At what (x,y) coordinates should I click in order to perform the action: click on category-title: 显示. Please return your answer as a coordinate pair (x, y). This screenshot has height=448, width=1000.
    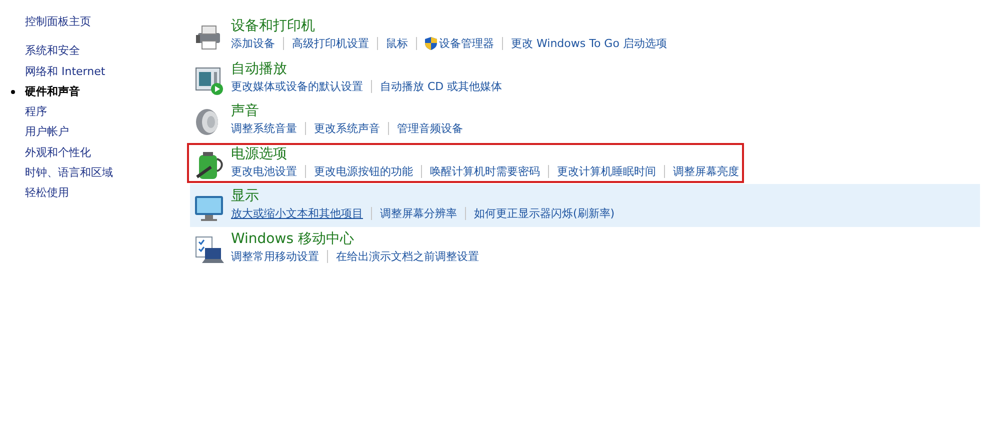
    Looking at the image, I should click on (423, 196).